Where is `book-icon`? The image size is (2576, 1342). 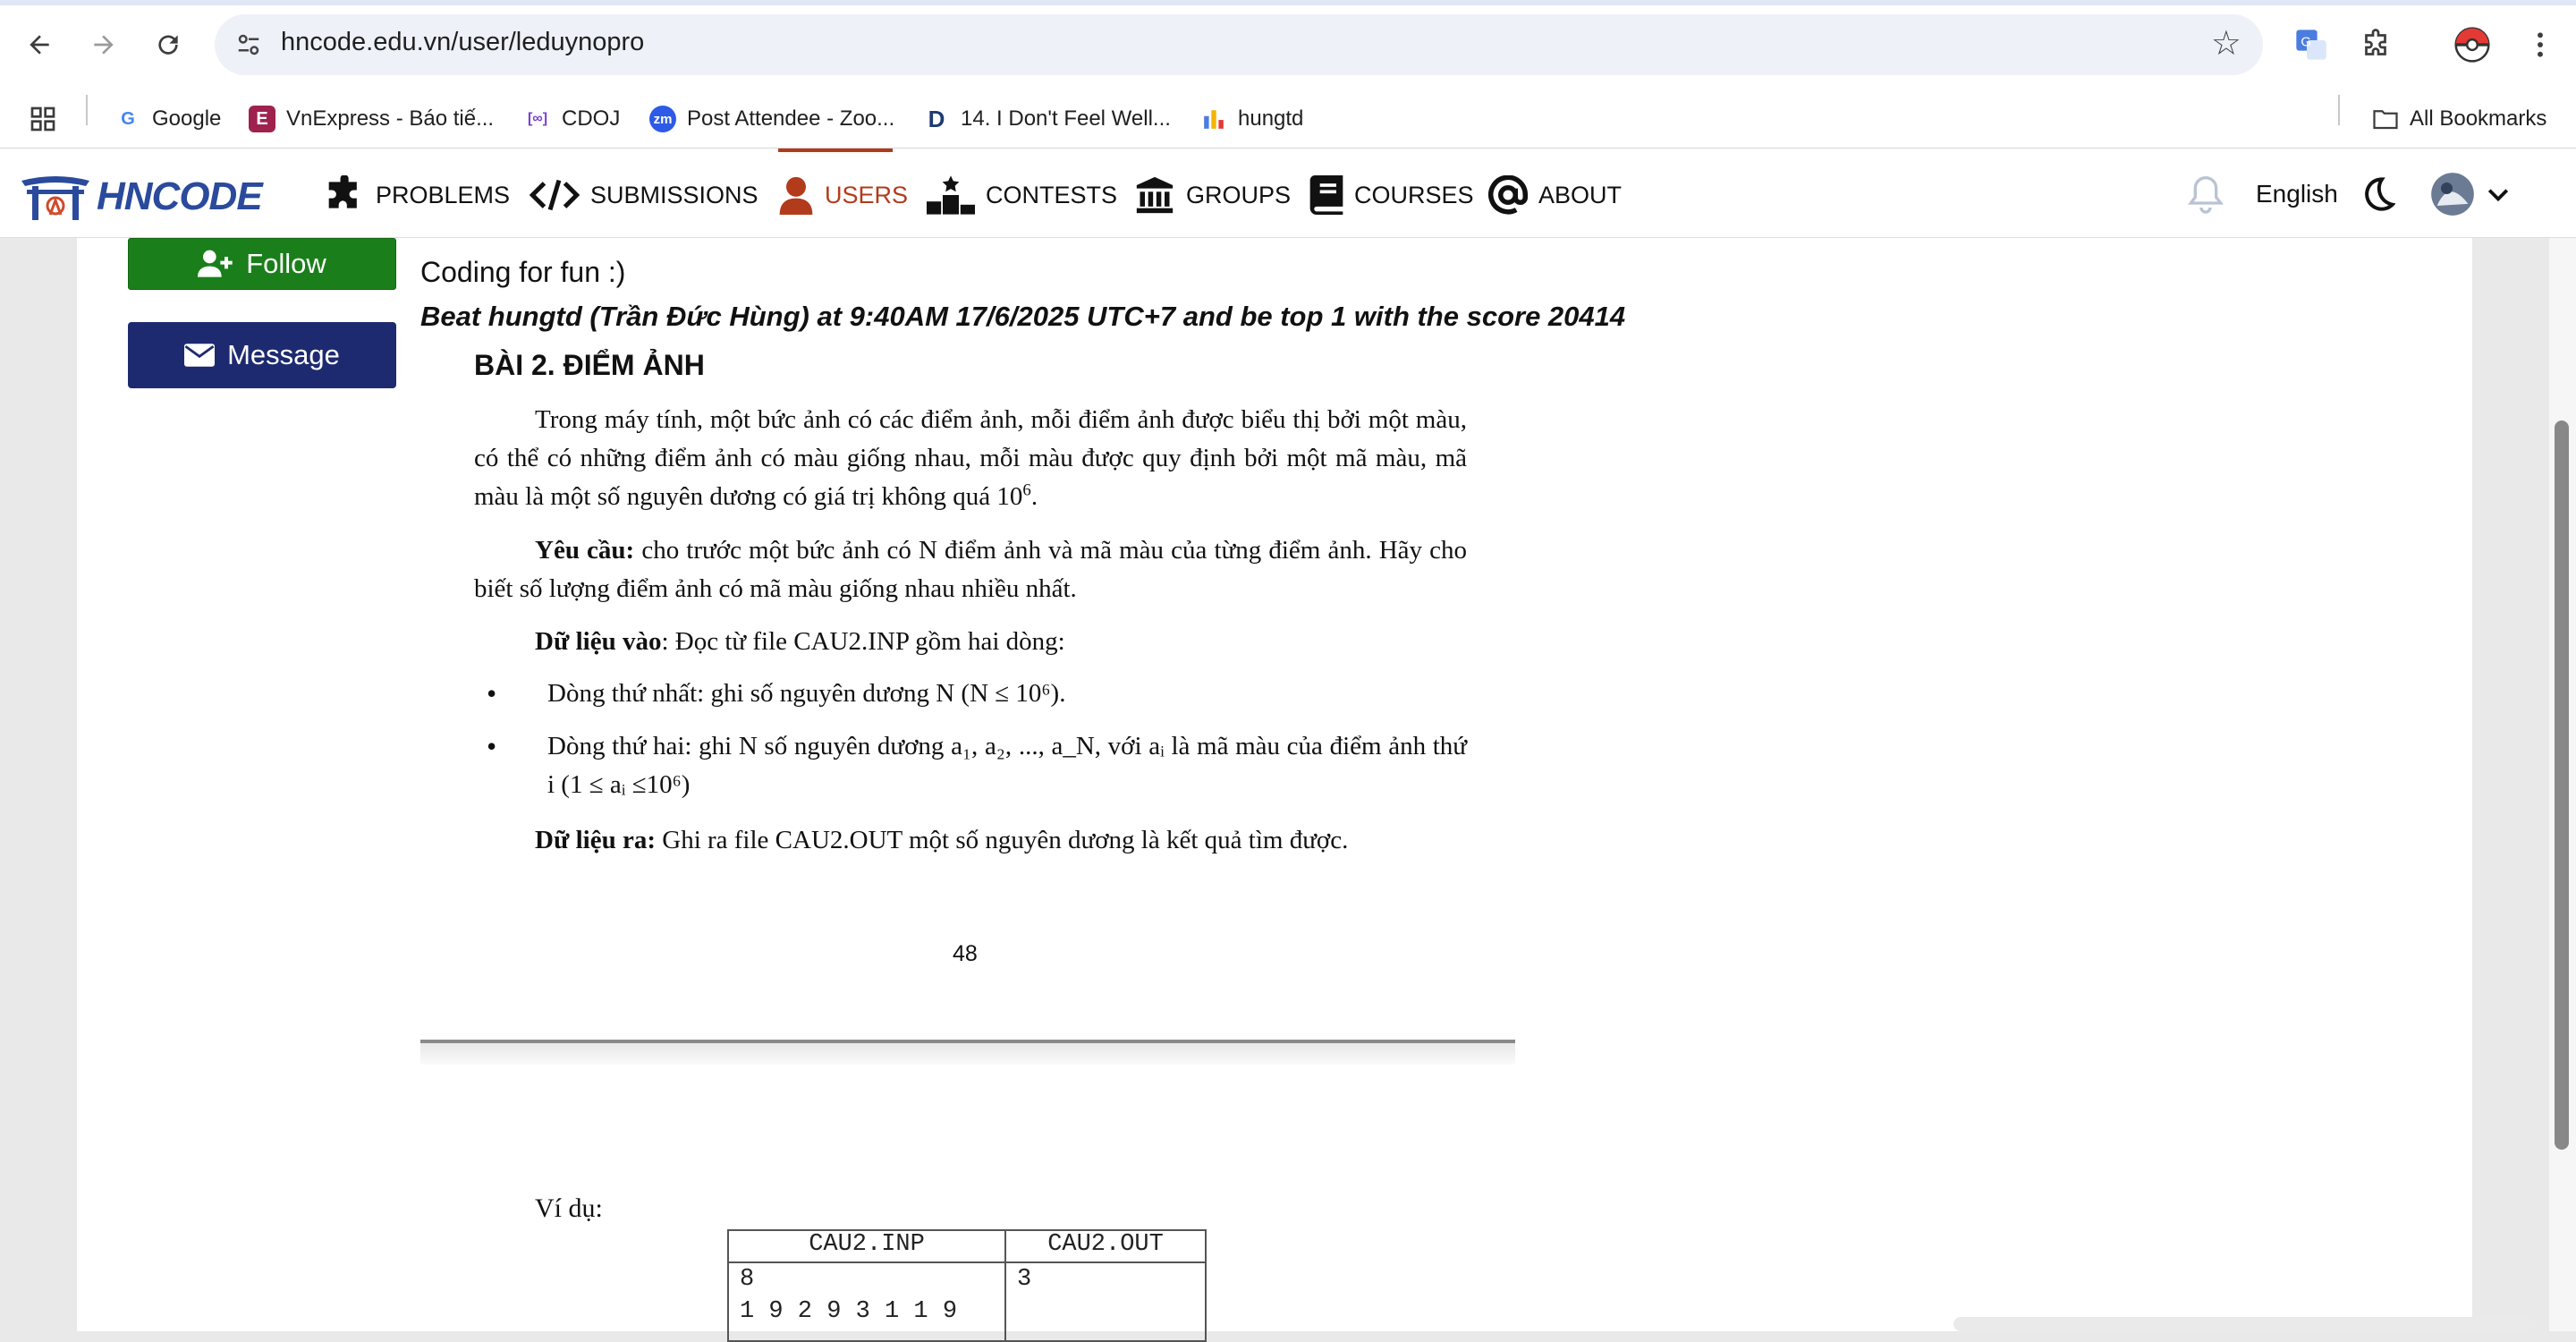
book-icon is located at coordinates (1326, 195).